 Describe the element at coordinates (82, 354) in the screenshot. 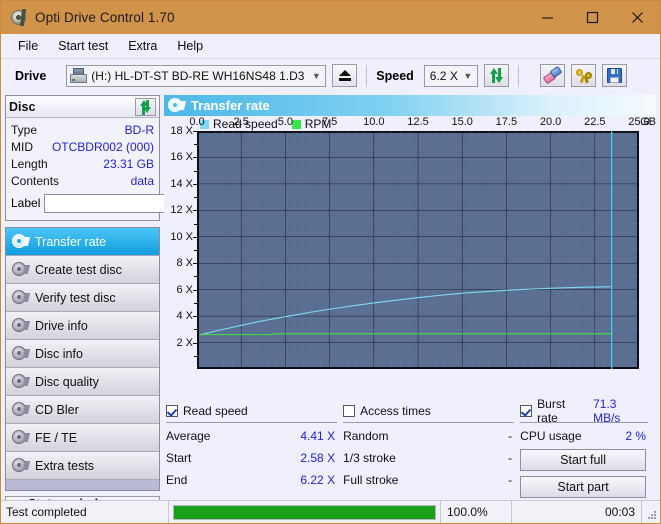

I see `sidebar-item-disc-info: Disc info` at that location.